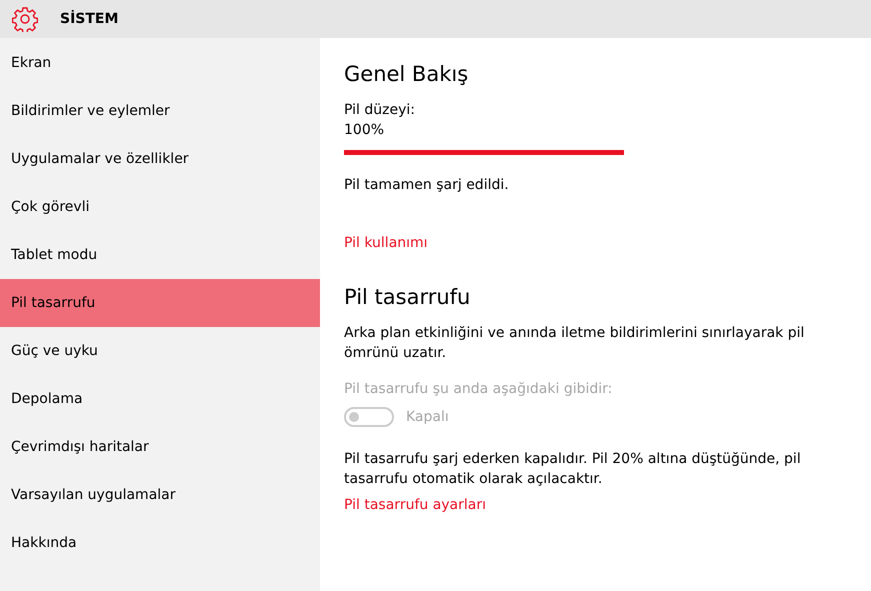 This screenshot has width=871, height=591. I want to click on section-heading: Pil tasarrufu, so click(407, 297).